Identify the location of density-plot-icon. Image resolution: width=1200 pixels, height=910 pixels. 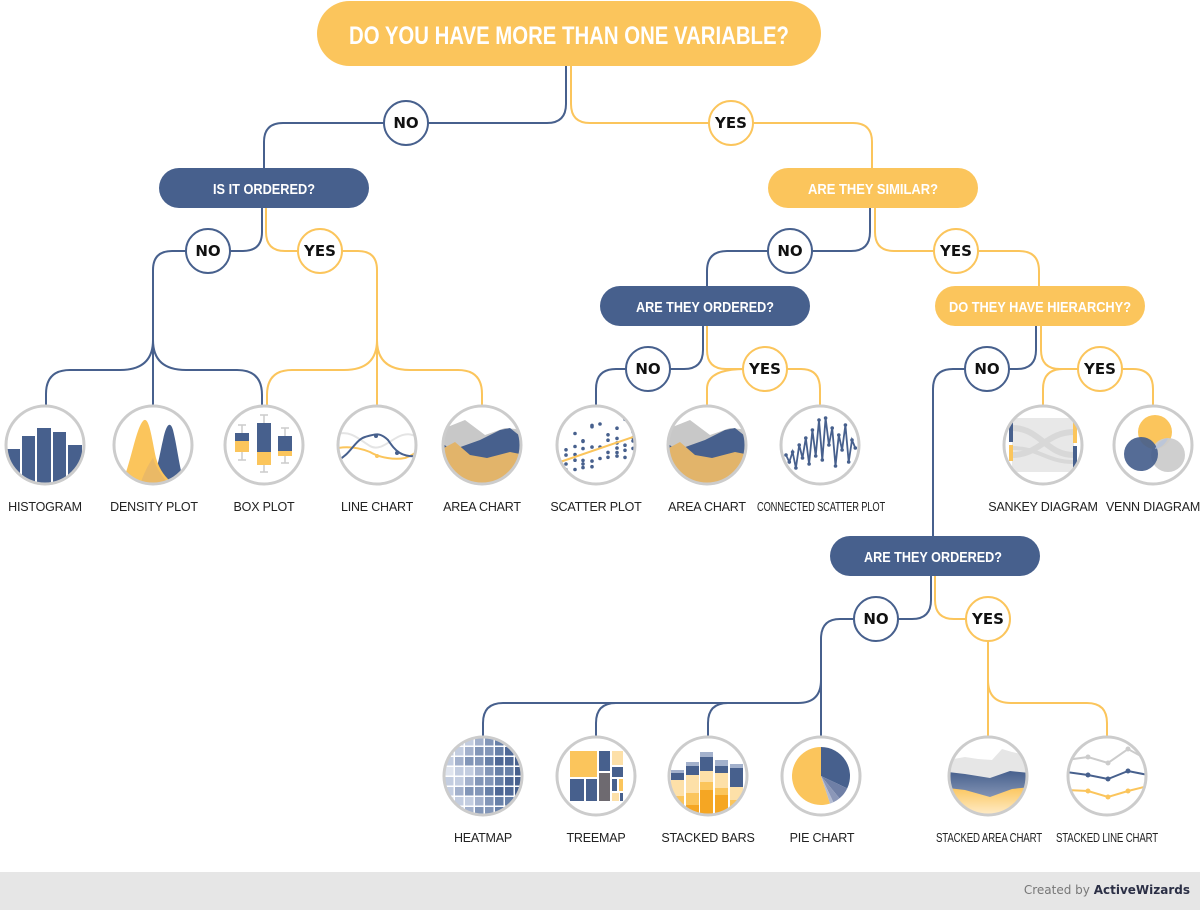
(153, 445).